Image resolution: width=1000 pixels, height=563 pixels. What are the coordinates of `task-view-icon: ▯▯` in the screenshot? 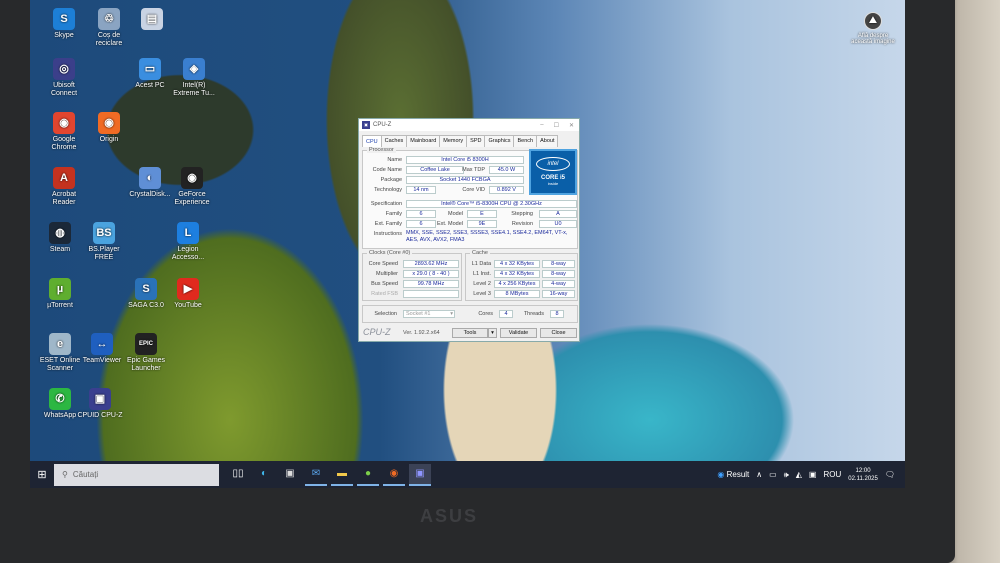 It's located at (238, 475).